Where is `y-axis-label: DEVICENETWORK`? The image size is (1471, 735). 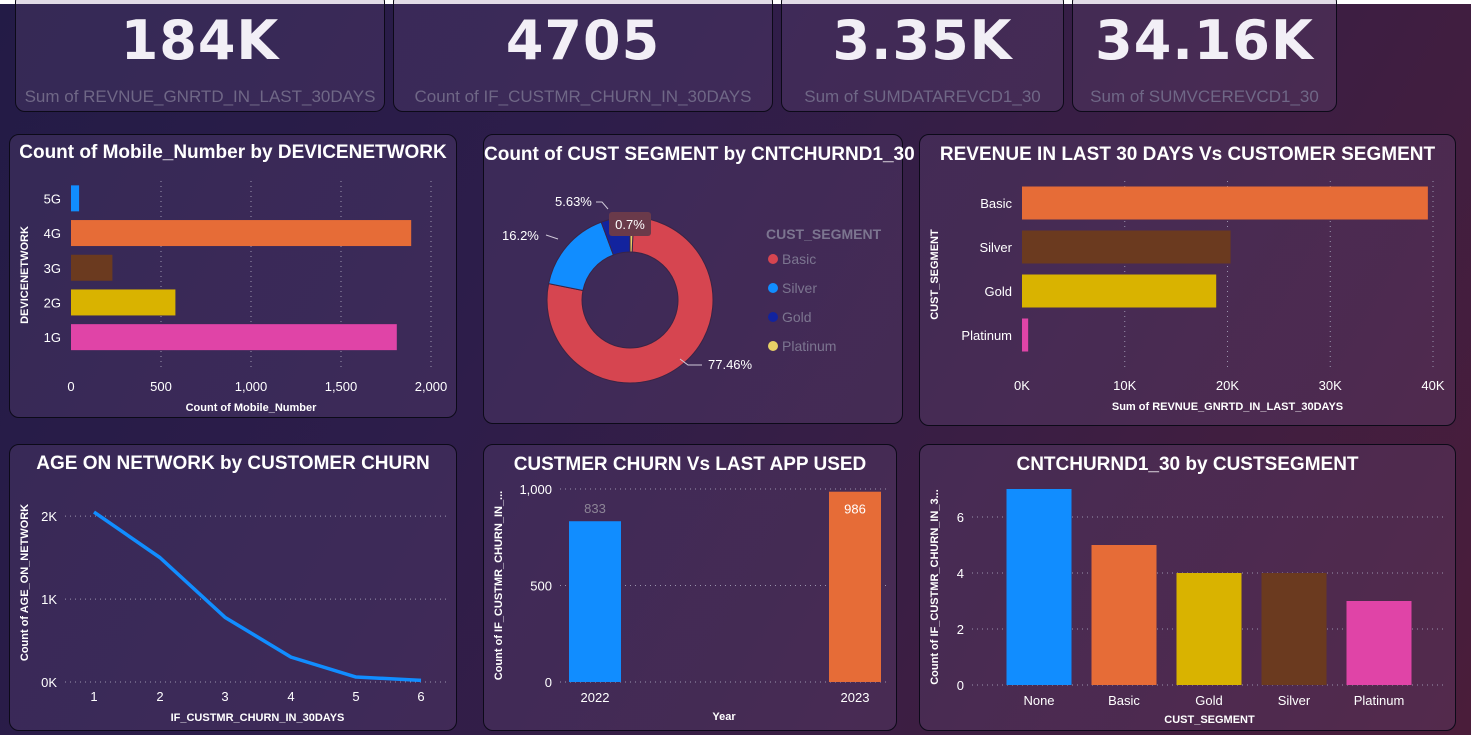 y-axis-label: DEVICENETWORK is located at coordinates (25, 275).